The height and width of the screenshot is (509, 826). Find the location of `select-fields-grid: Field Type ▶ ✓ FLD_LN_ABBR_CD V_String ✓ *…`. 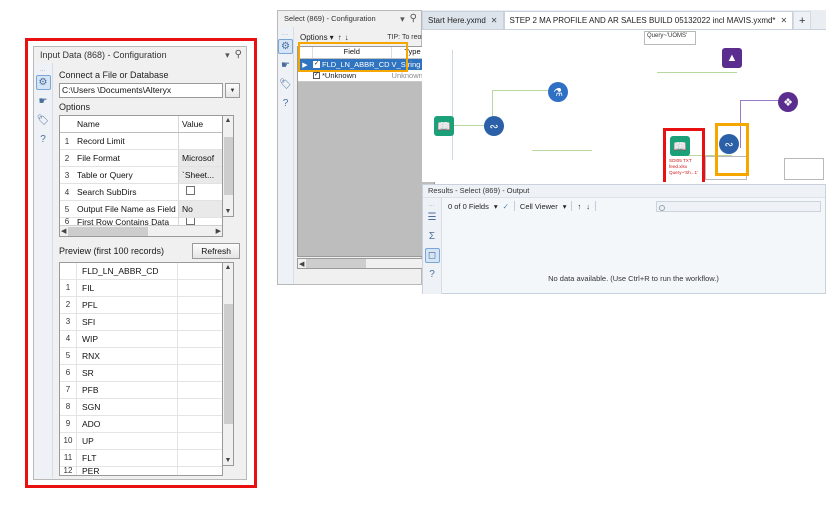

select-fields-grid: Field Type ▶ ✓ FLD_LN_ABBR_CD V_String ✓ *… is located at coordinates (366, 151).